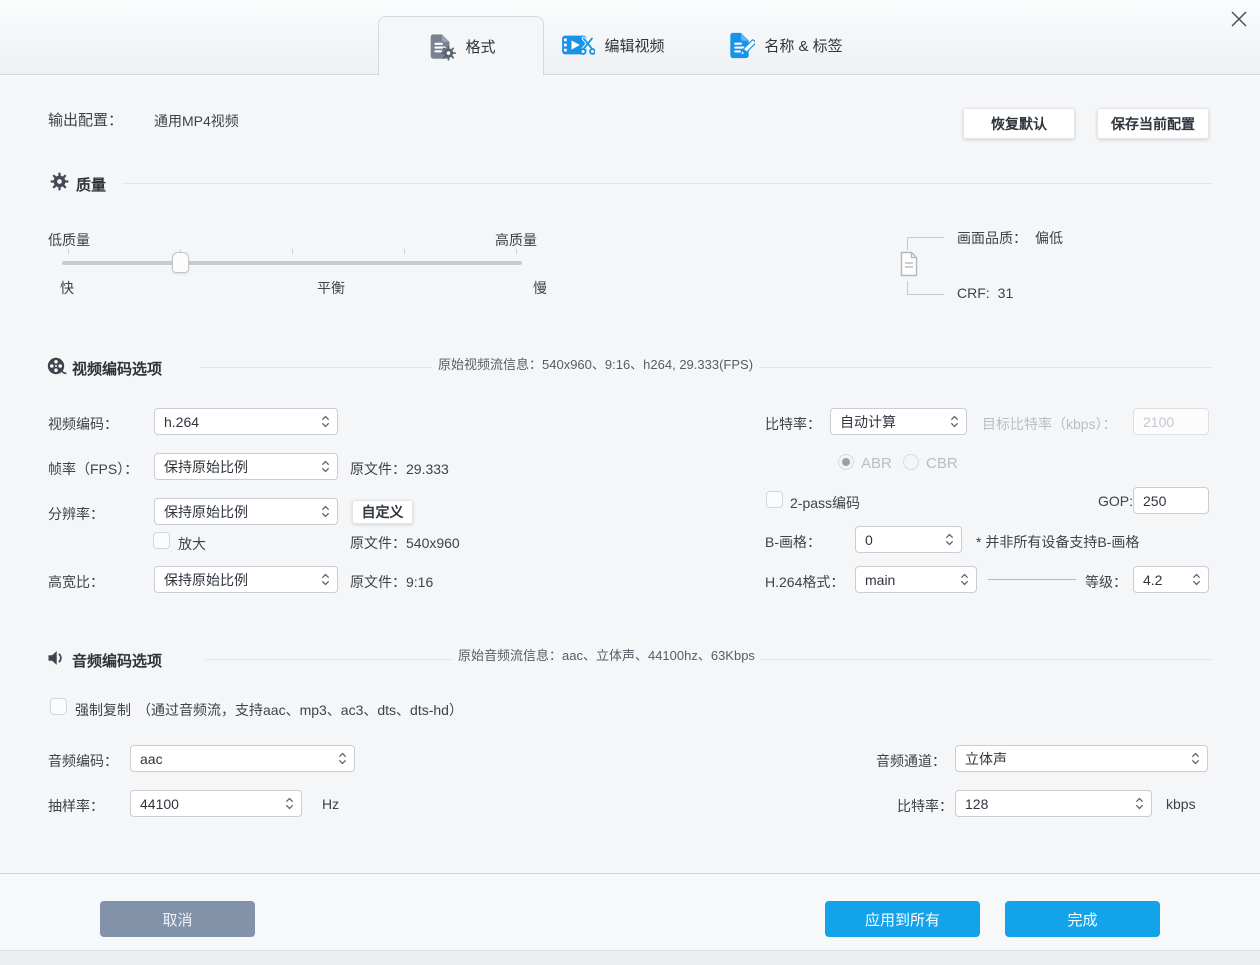 The image size is (1260, 965). I want to click on save-config-button: 保存当前配置, so click(1153, 123).